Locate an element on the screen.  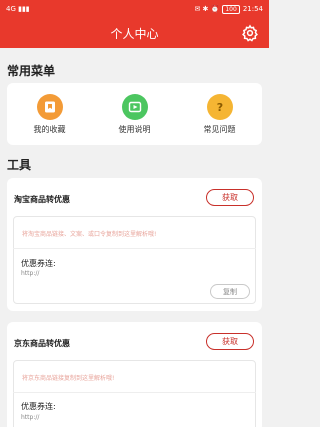
menu-item-instructions: 使用说明 is located at coordinates (135, 114).